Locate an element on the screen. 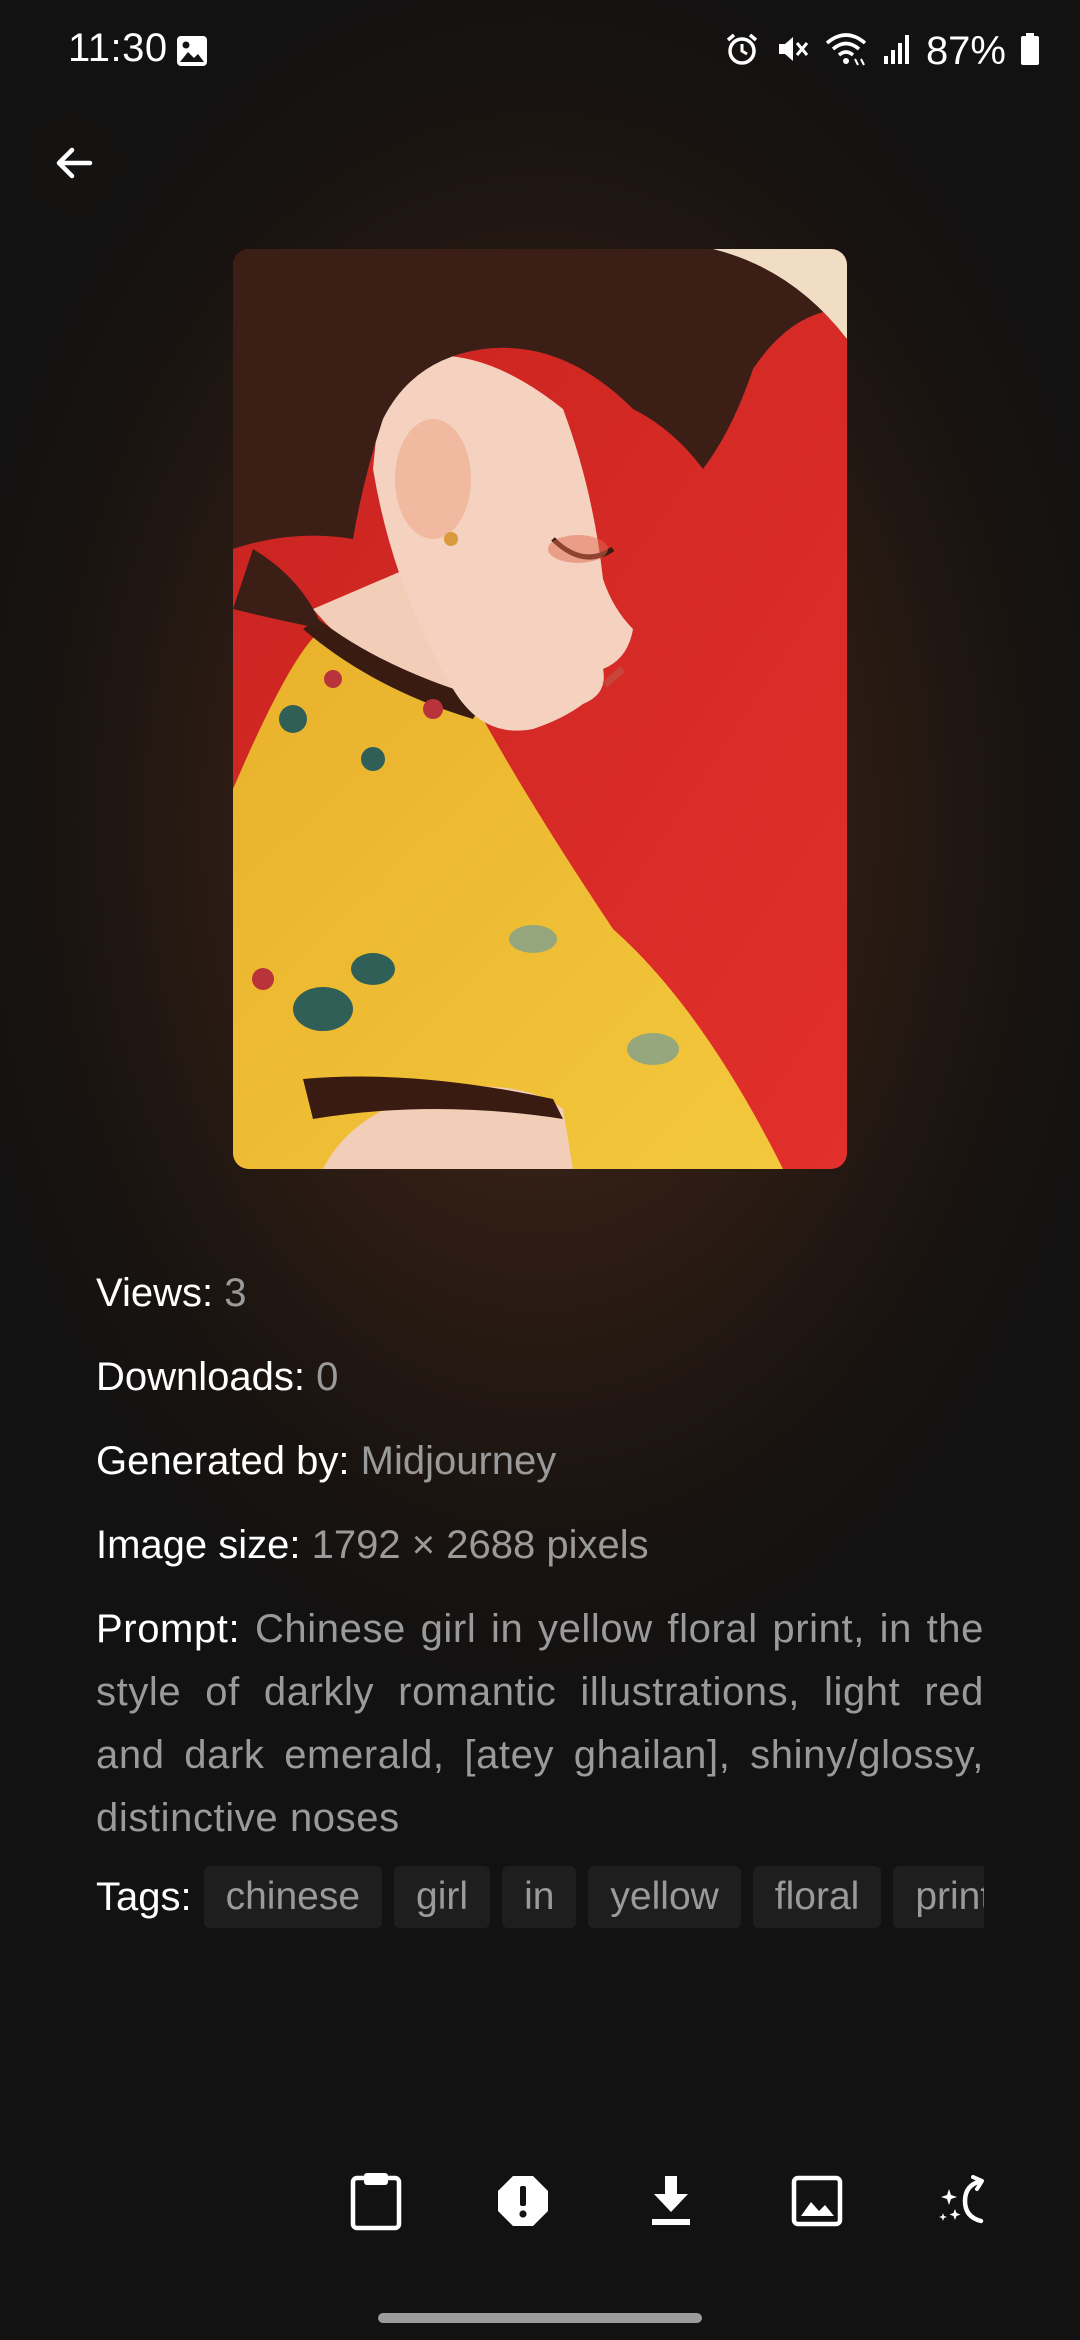 This screenshot has height=2340, width=1080. clipboard-icon is located at coordinates (376, 2203).